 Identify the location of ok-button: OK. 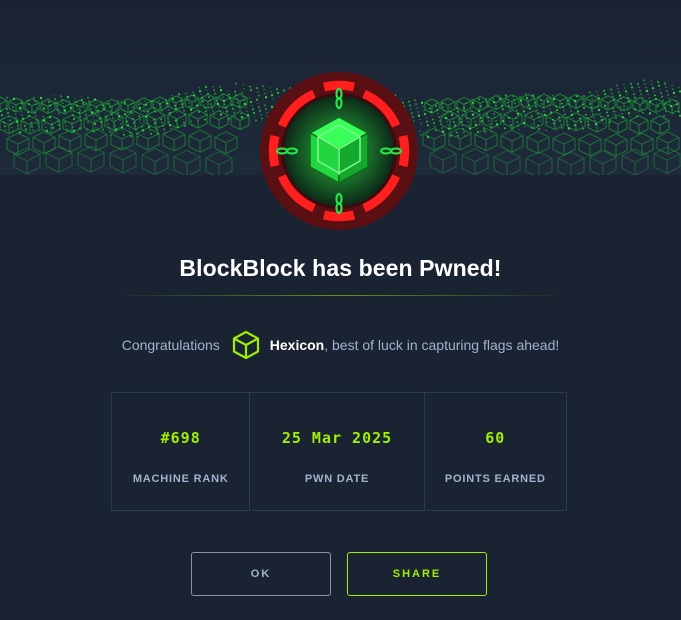
(261, 574).